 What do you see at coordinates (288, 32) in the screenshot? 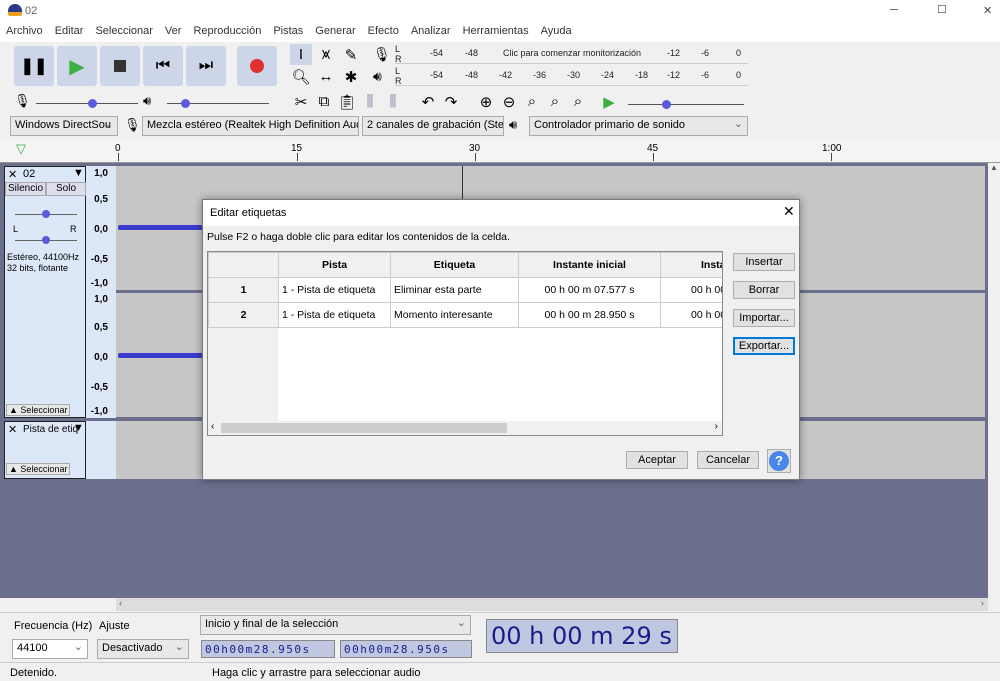
I see `menu-pistas: Pistas` at bounding box center [288, 32].